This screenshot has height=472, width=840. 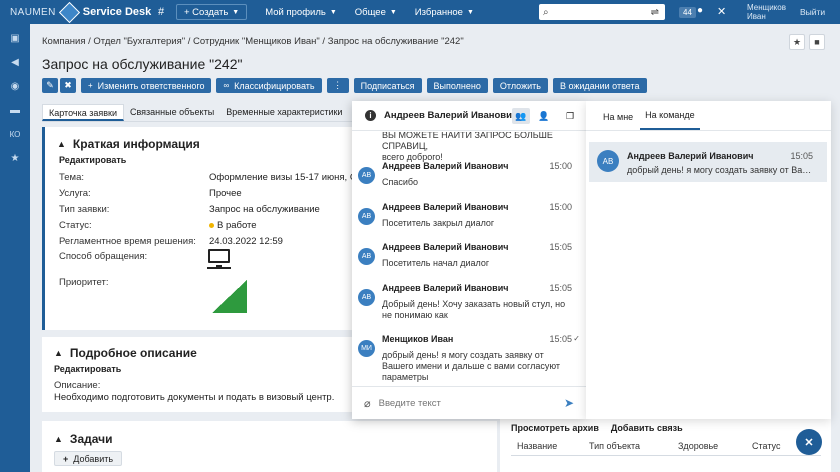 I want to click on search-icon: ⌕, so click(x=546, y=12).